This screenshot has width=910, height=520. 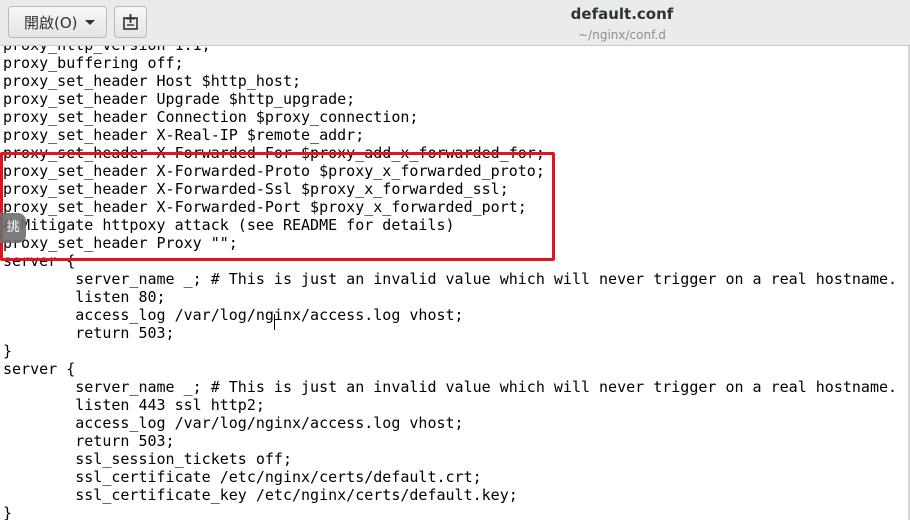 I want to click on code-line: proxy_set_header X-Real-IP $remote_addr;, so click(x=184, y=135).